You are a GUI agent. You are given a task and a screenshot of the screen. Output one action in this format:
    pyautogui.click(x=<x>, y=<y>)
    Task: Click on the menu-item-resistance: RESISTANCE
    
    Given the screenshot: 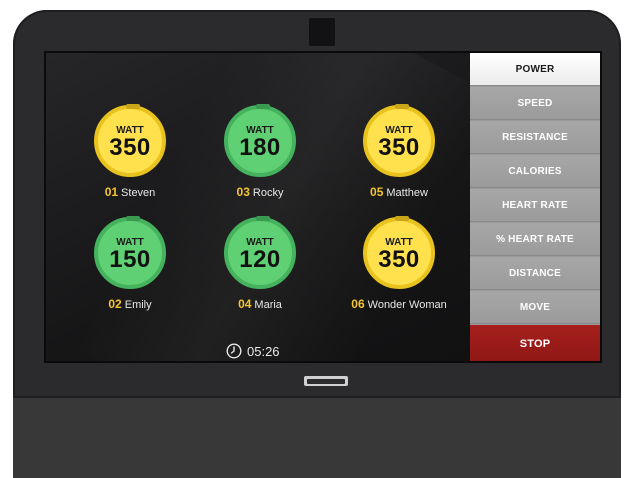 What is the action you would take?
    pyautogui.click(x=535, y=137)
    